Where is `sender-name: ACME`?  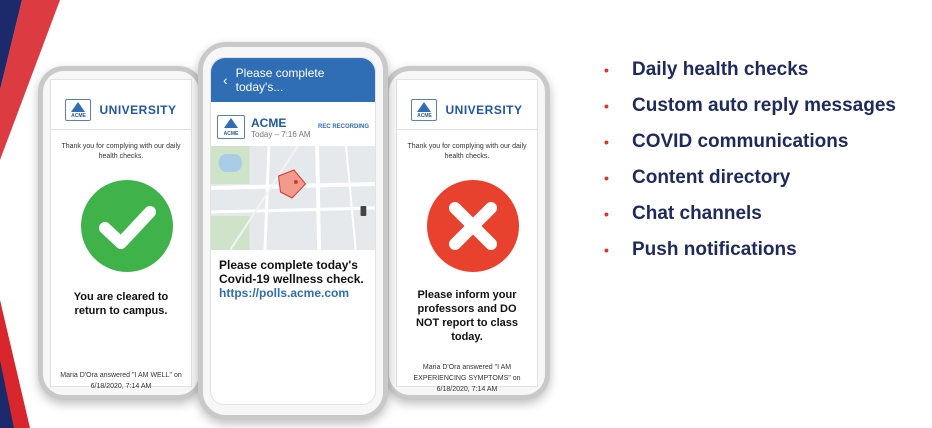 sender-name: ACME is located at coordinates (269, 122).